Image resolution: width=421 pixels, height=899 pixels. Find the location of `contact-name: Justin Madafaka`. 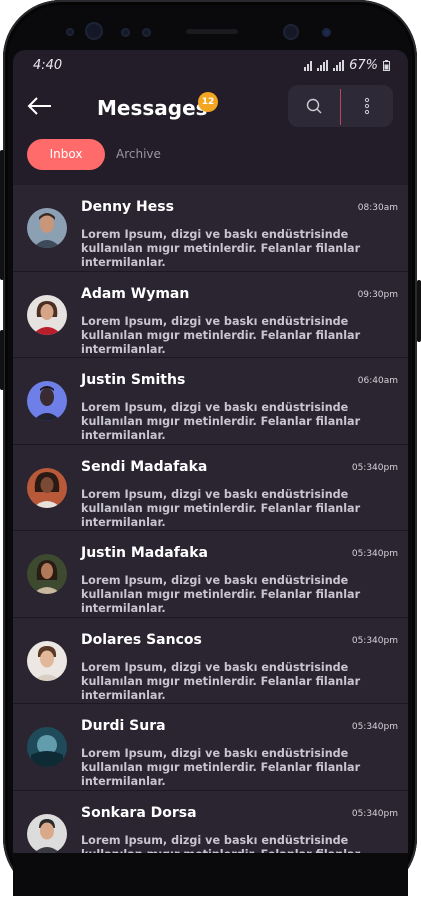

contact-name: Justin Madafaka is located at coordinates (144, 553).